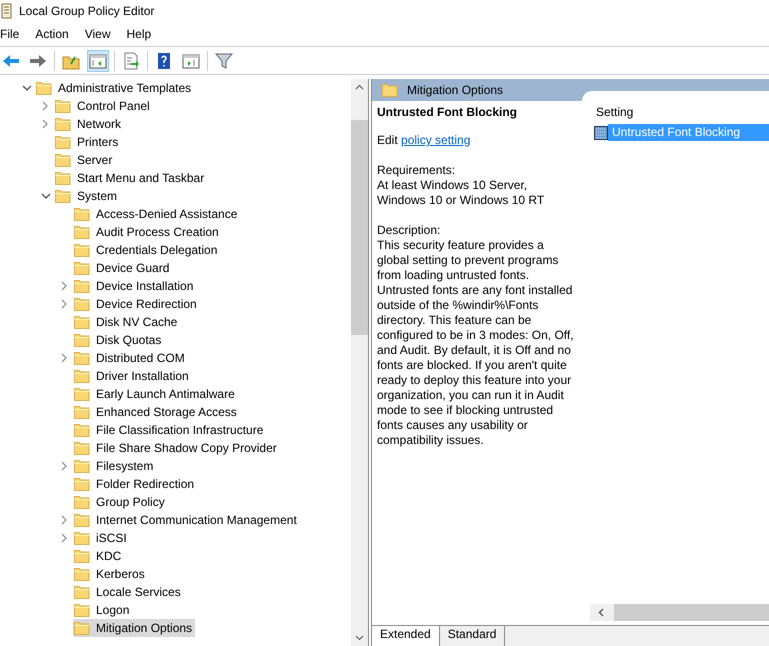  Describe the element at coordinates (455, 90) in the screenshot. I see `pane-title: Mitigation Options` at that location.